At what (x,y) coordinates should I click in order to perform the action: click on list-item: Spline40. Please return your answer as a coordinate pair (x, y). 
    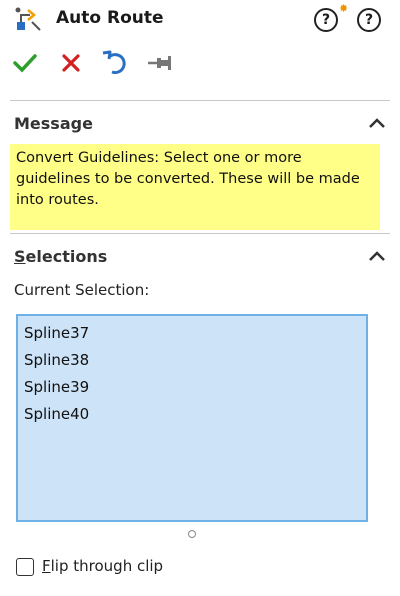
    Looking at the image, I should click on (192, 414).